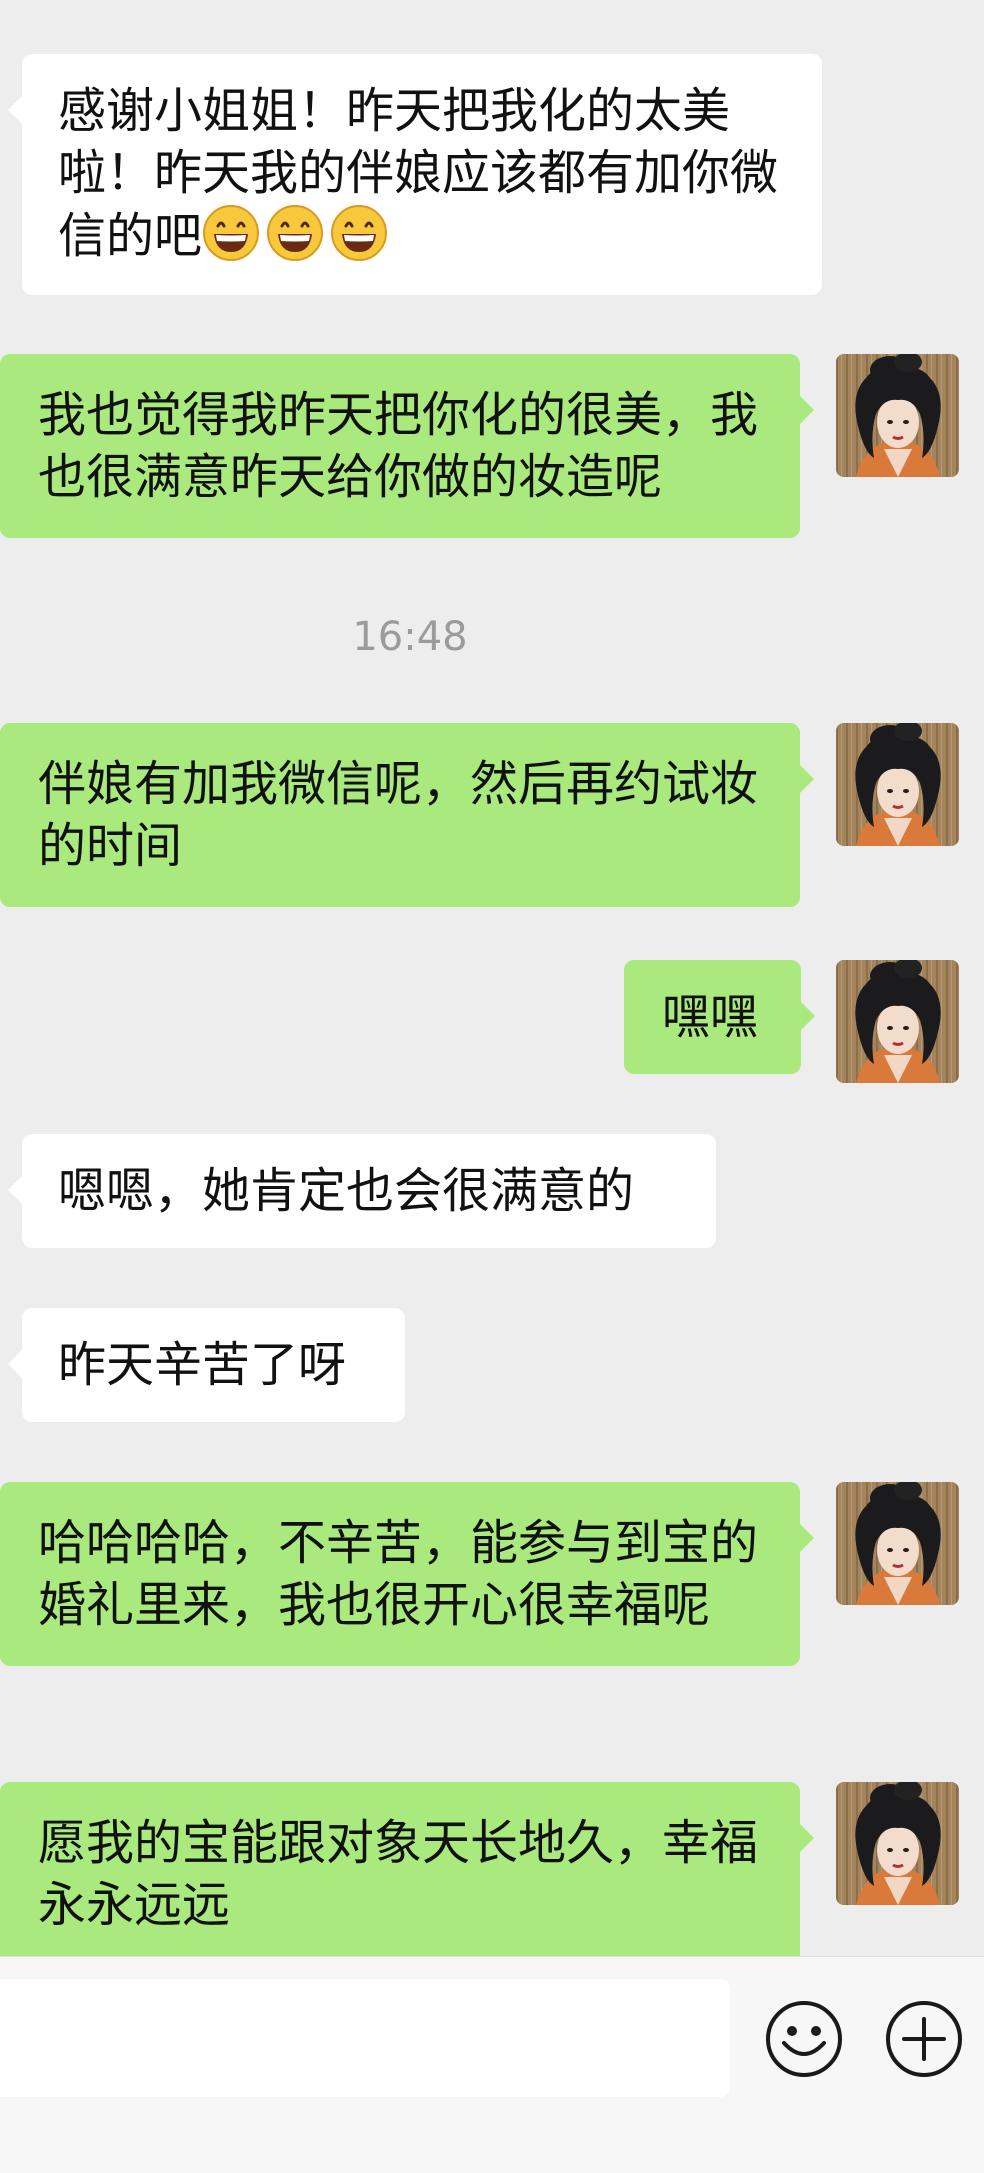  What do you see at coordinates (202, 1365) in the screenshot?
I see `message-text: 昨天辛苦了呀` at bounding box center [202, 1365].